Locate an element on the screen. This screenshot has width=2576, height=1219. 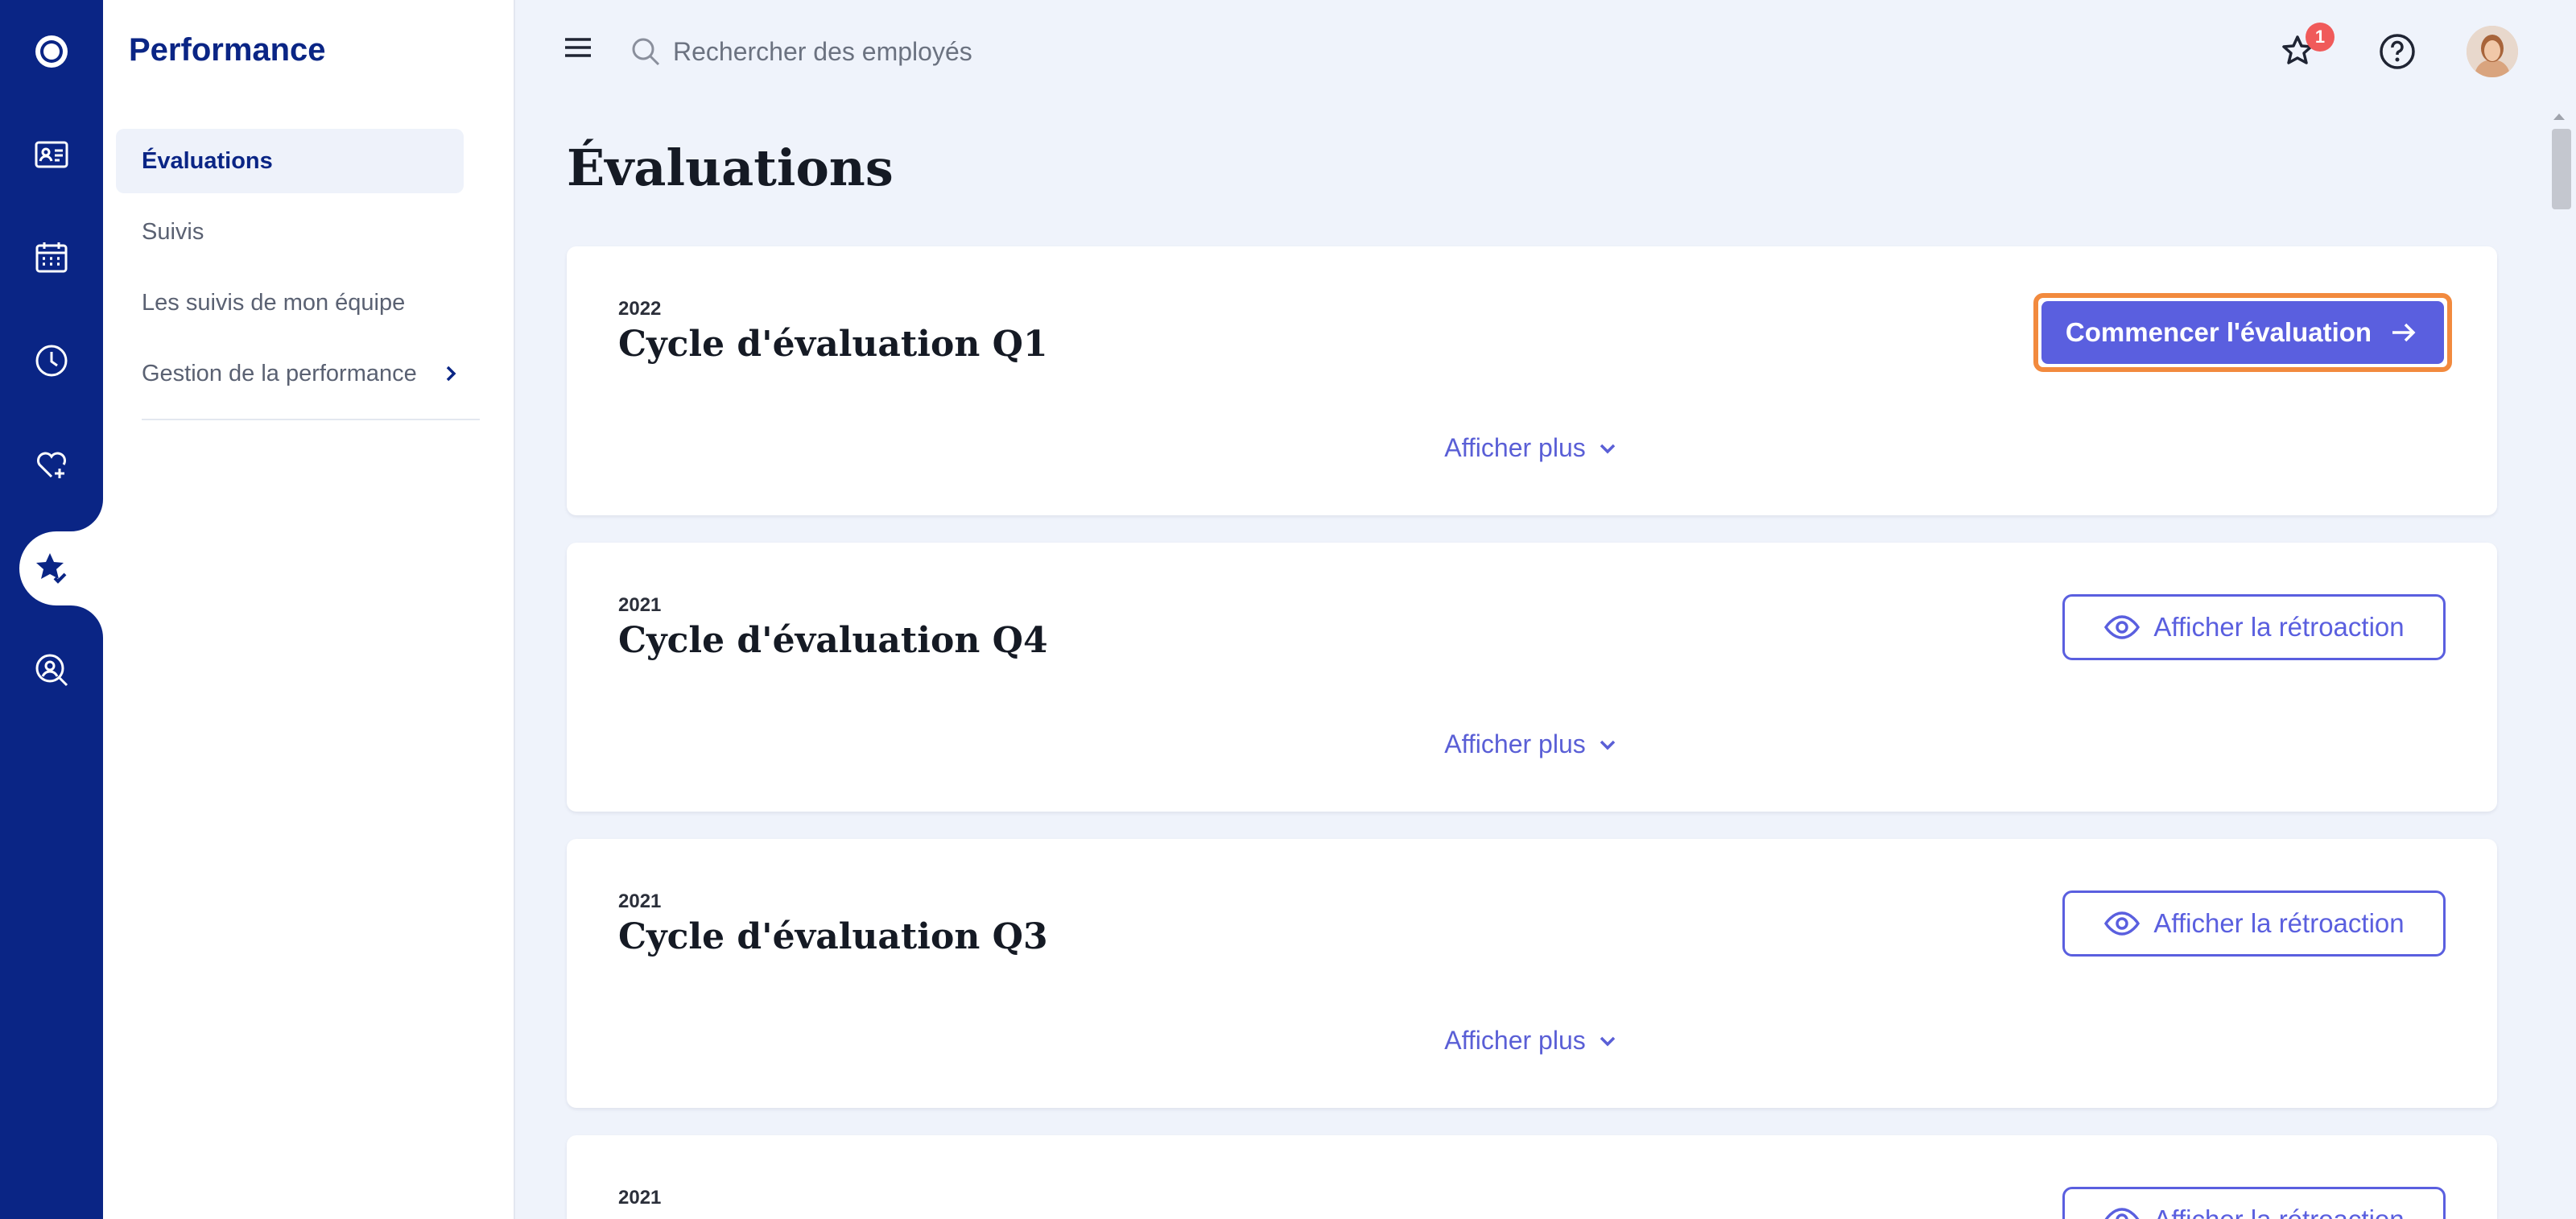
evaluation-cycle-card: 2021 Afficher la rétroaction is located at coordinates (1532, 1177).